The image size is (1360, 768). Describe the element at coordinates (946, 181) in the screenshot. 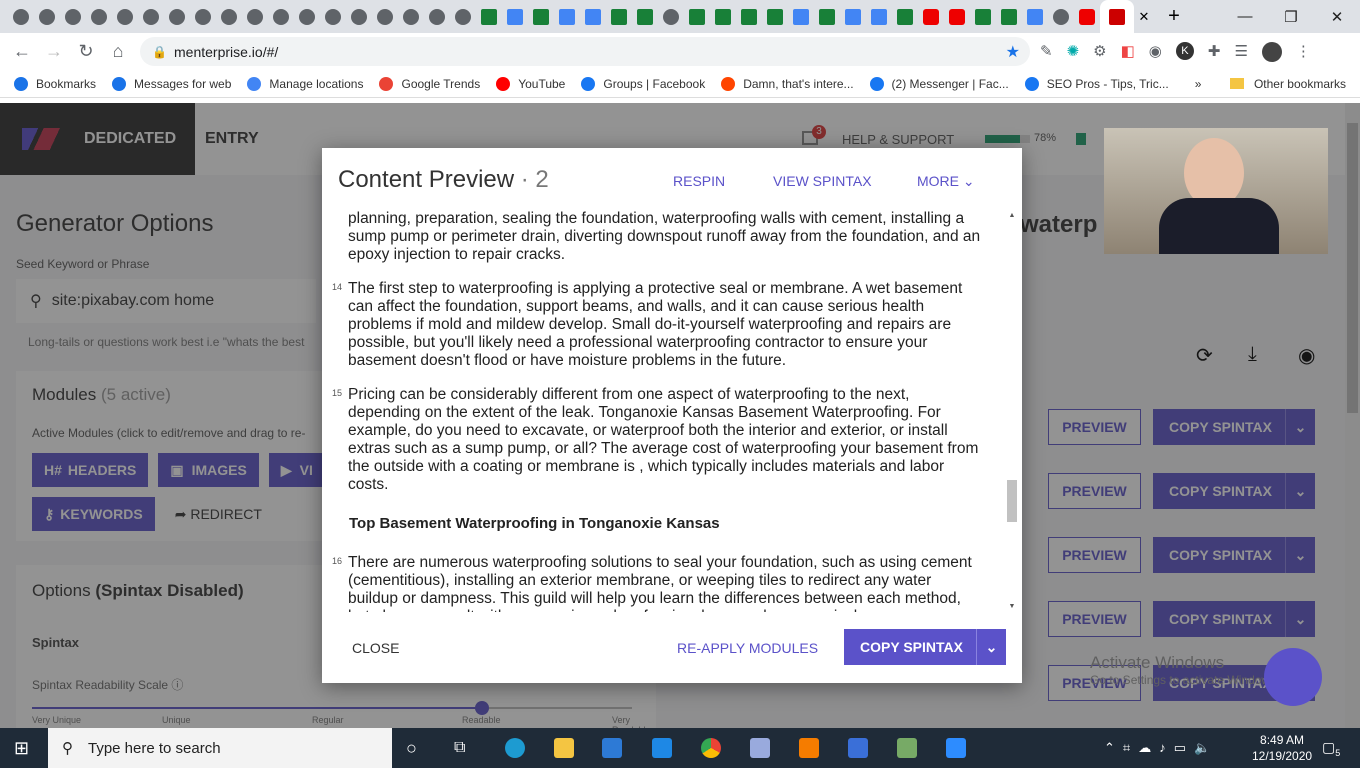

I see `more-button: MORE ⌄` at that location.